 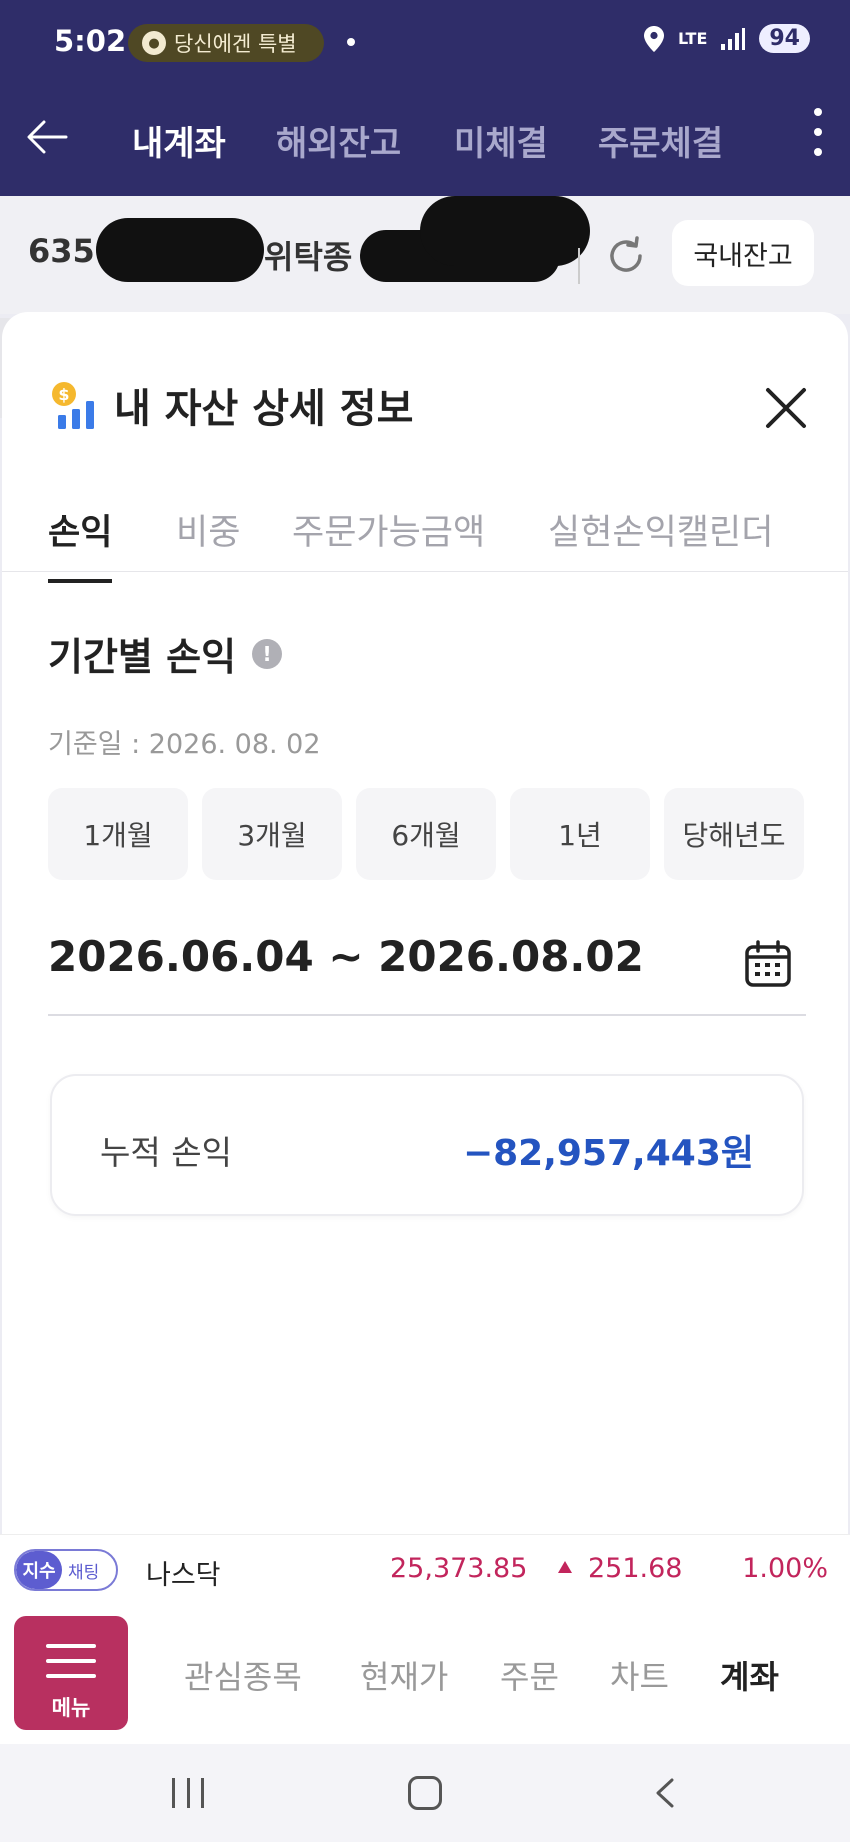 I want to click on section-title: 기간별 손익, so click(x=142, y=657).